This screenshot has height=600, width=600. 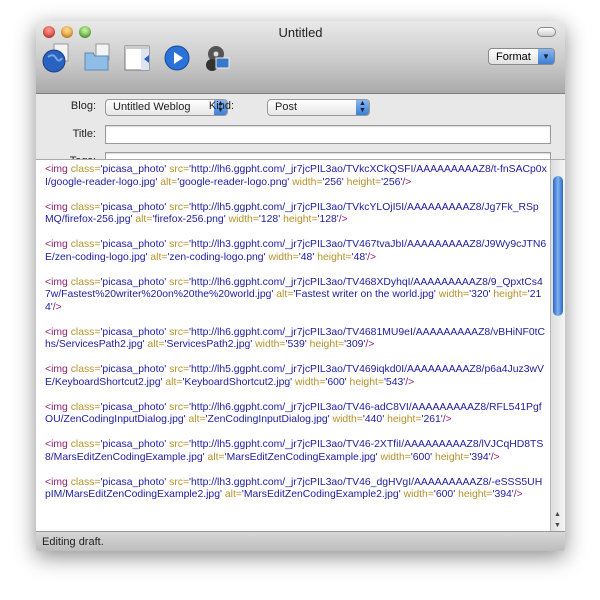 What do you see at coordinates (558, 246) in the screenshot?
I see `scrollbar-thumb` at bounding box center [558, 246].